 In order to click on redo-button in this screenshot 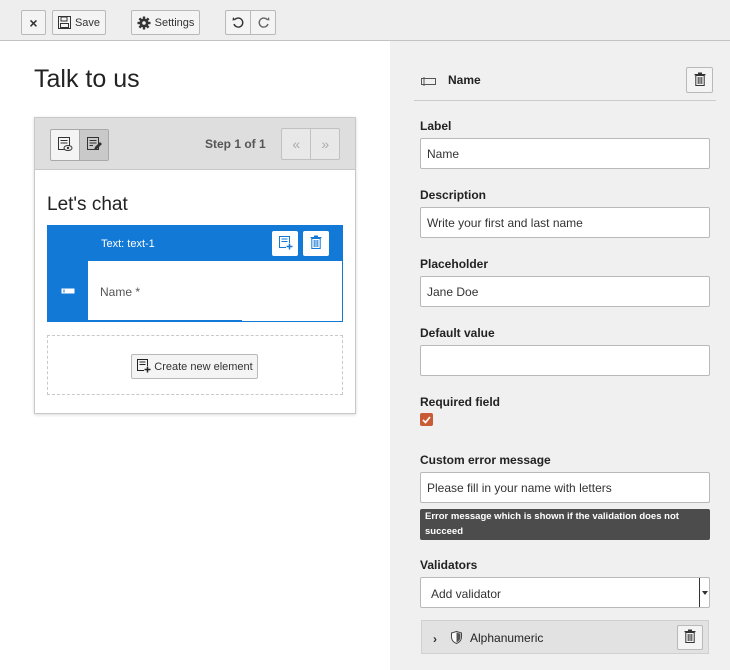, I will do `click(263, 22)`.